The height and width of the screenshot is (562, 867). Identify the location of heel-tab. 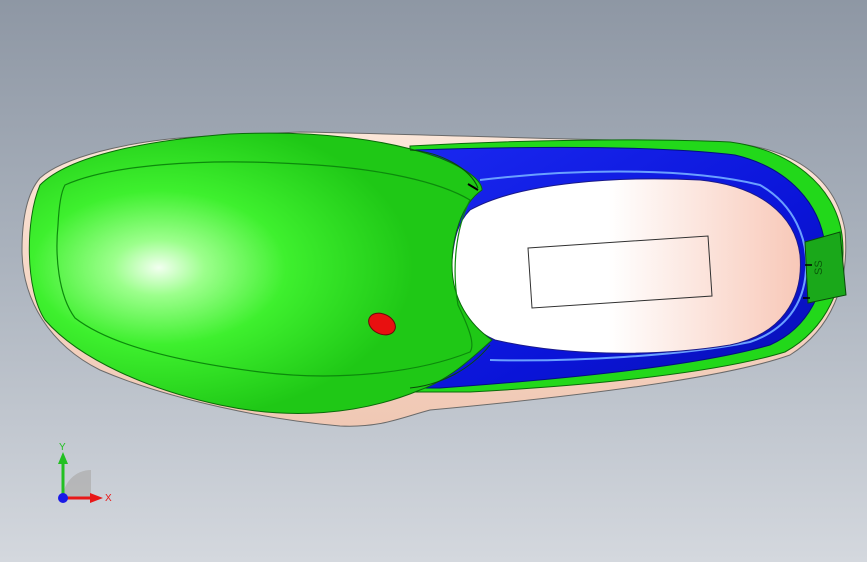
(825, 267).